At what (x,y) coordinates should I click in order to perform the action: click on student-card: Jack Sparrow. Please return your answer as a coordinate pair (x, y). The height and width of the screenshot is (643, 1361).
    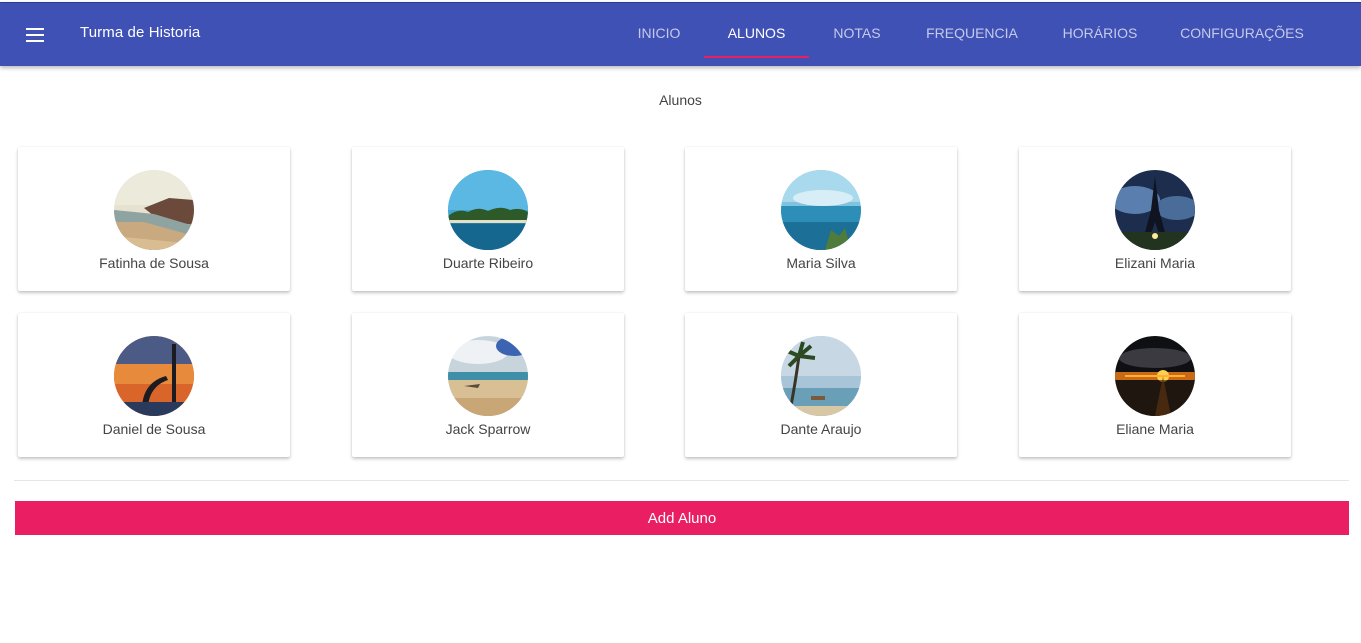
    Looking at the image, I should click on (488, 385).